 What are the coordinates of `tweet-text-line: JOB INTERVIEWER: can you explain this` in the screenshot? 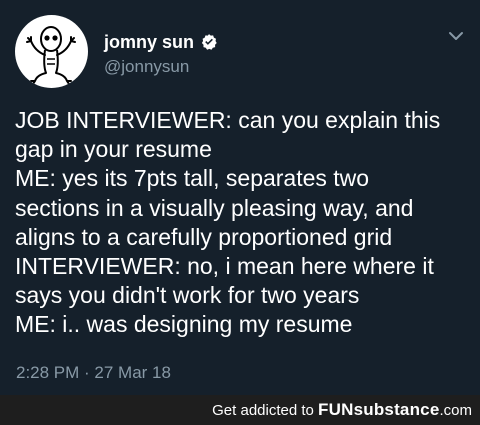 It's located at (228, 120).